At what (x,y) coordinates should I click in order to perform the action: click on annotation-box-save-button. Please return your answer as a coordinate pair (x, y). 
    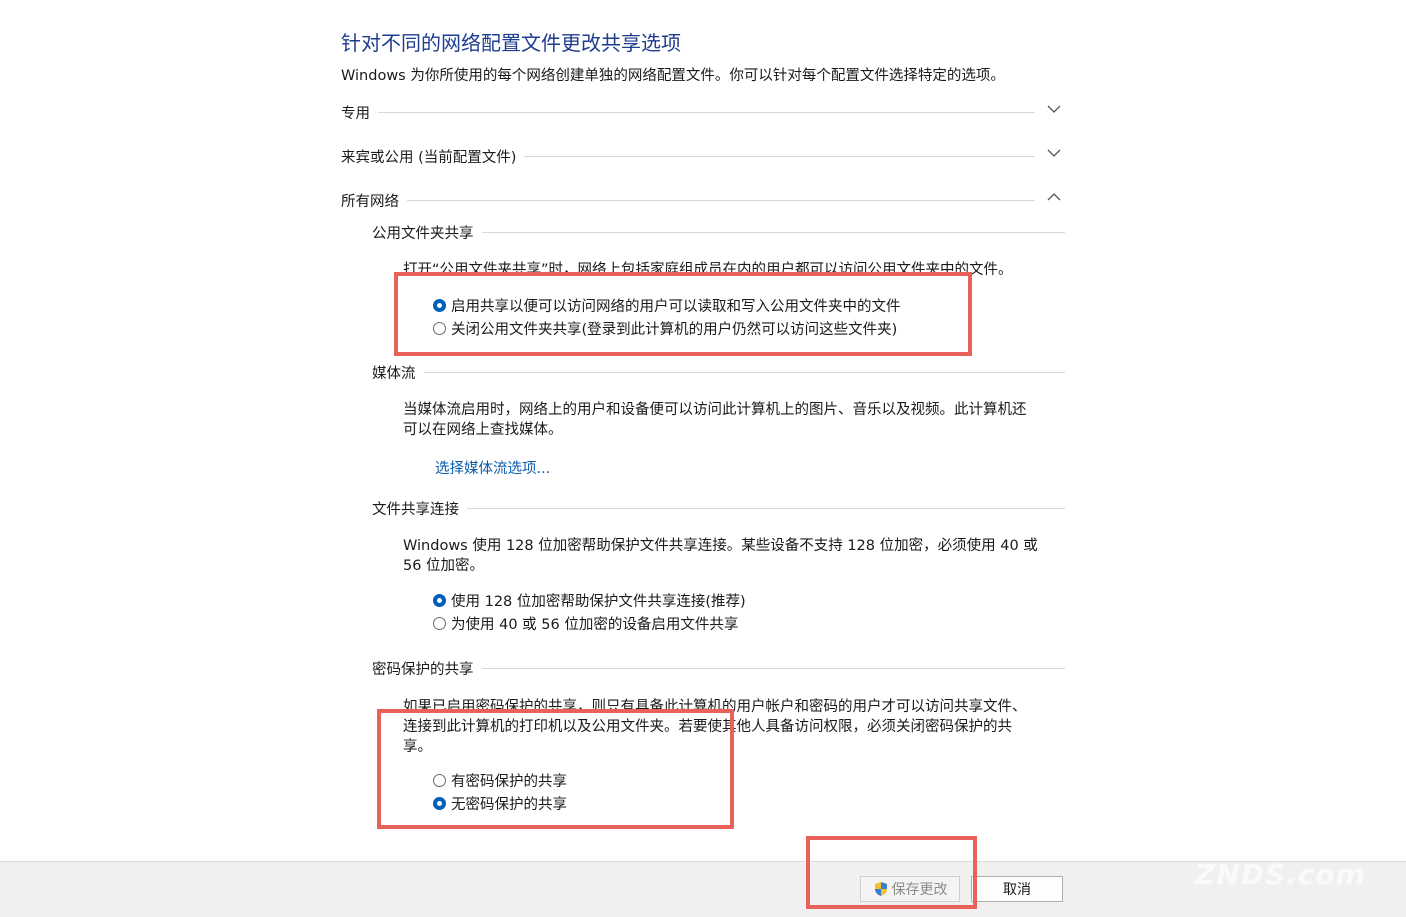
    Looking at the image, I should click on (891, 872).